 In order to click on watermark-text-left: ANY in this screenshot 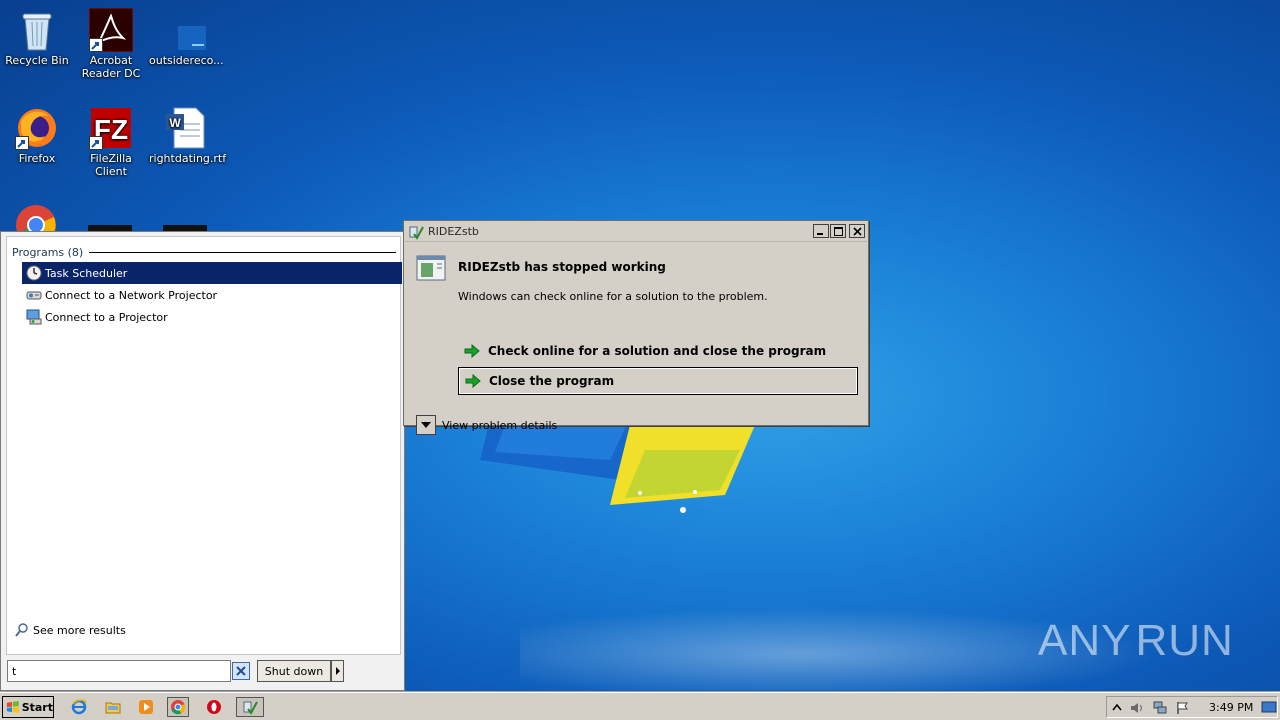, I will do `click(1085, 640)`.